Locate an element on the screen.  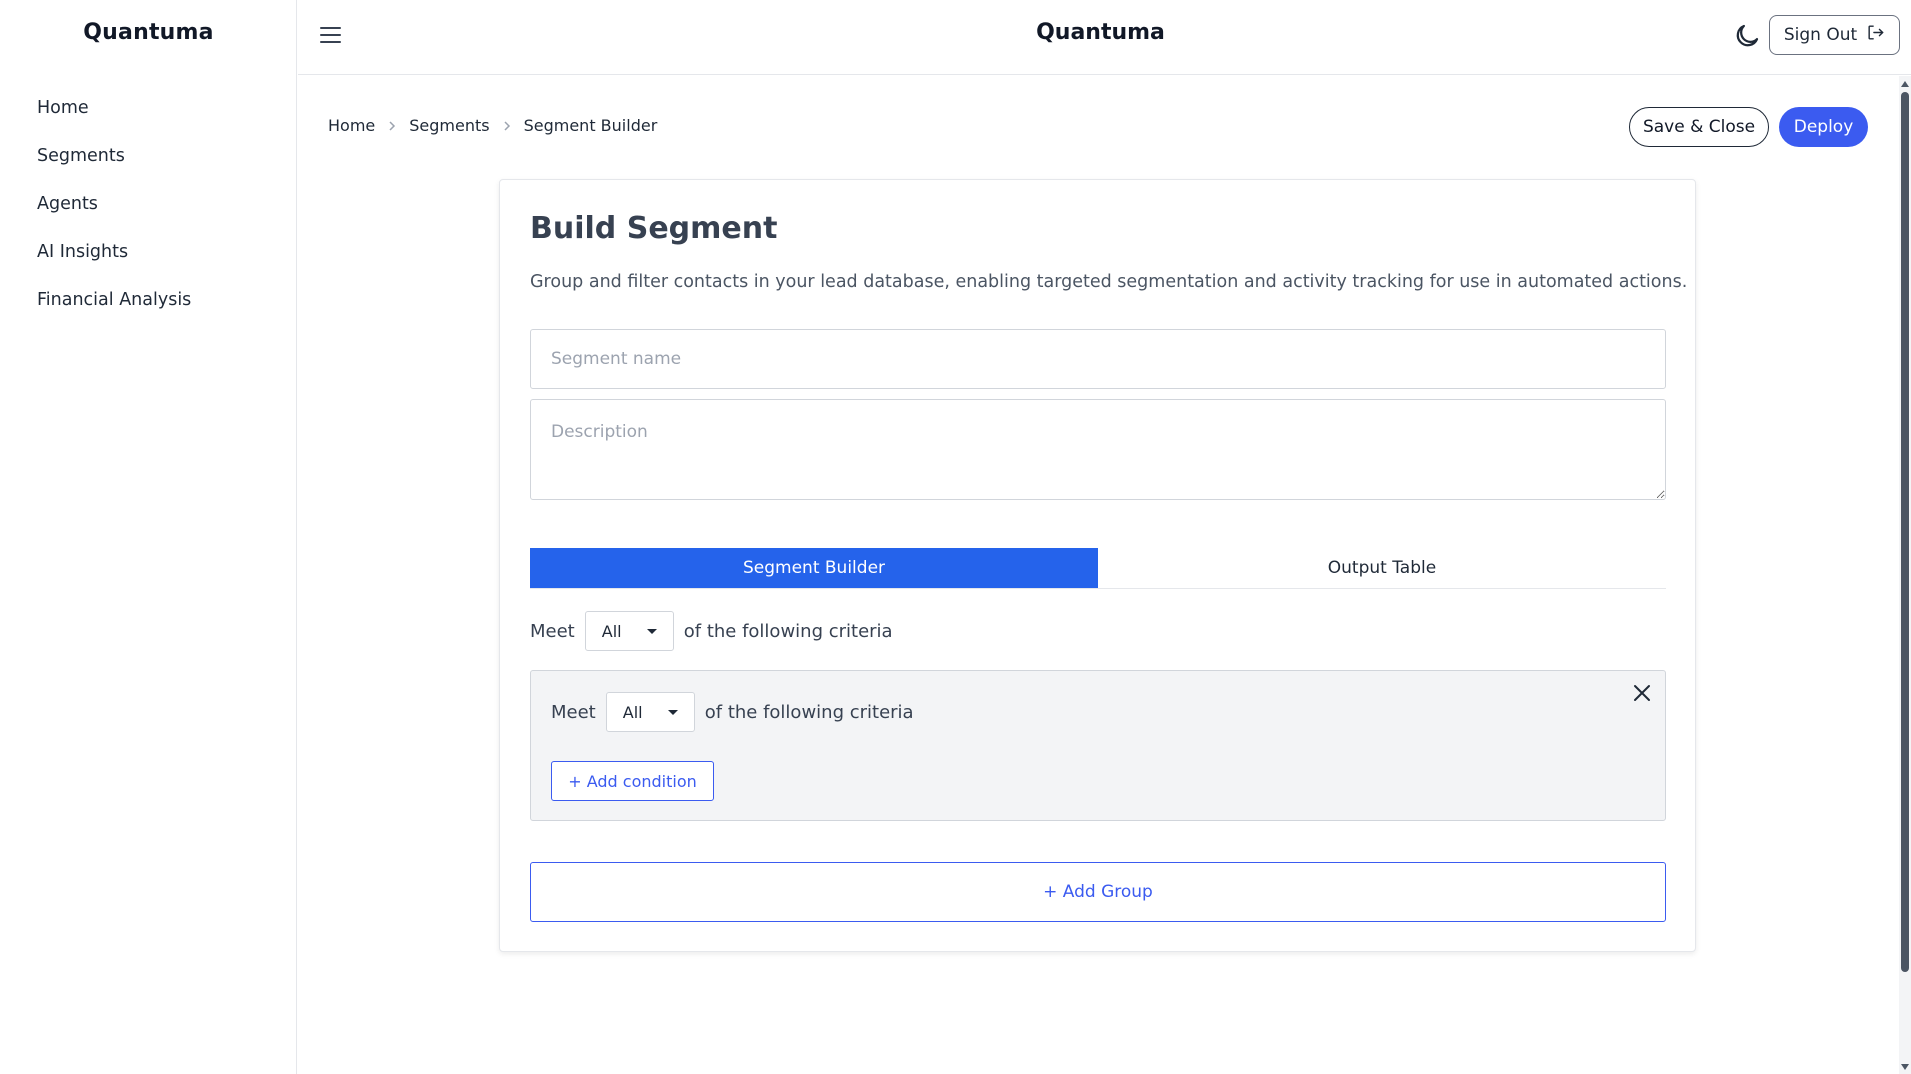
sidebar-item-segments: Segments is located at coordinates (114, 165).